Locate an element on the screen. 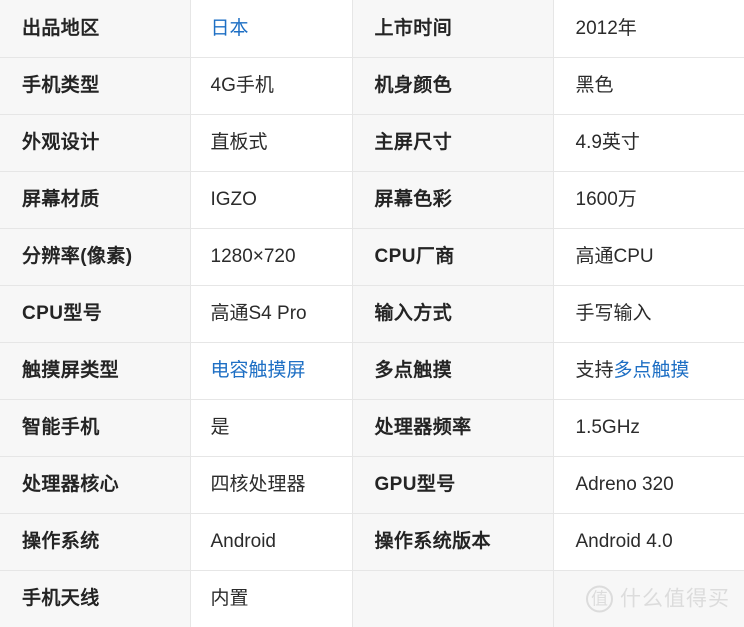  spec-value-os-version: Android 4.0 is located at coordinates (648, 542).